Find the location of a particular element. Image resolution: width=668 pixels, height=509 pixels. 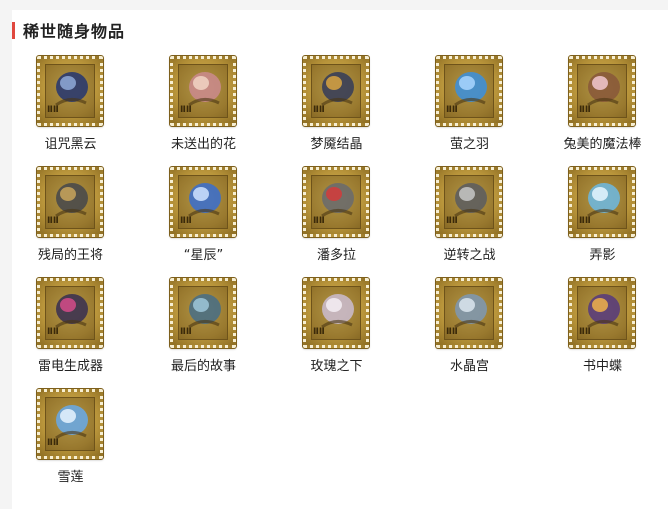

collectible-item: ⅡⅡ 最后的故事 is located at coordinates (203, 332).